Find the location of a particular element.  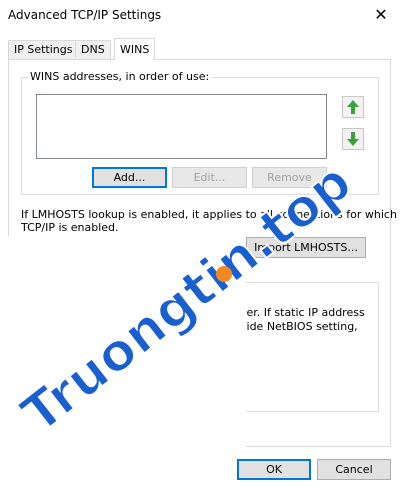

tab-wins: WINS is located at coordinates (135, 49).